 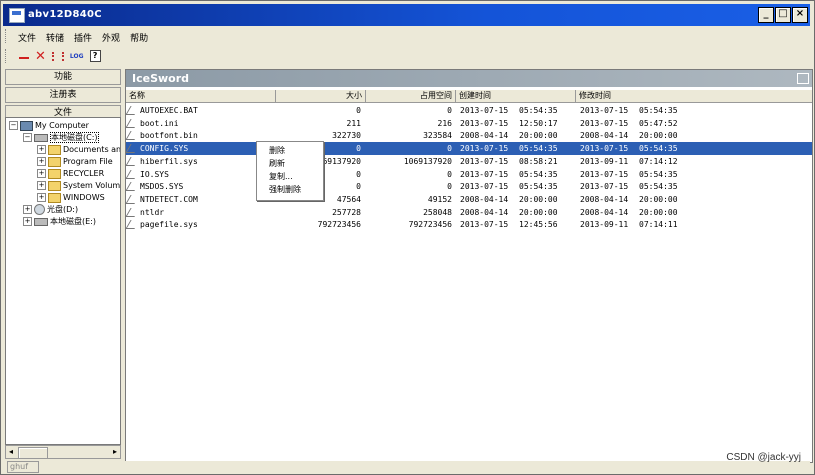 What do you see at coordinates (694, 96) in the screenshot?
I see `column-modified: 修改时间` at bounding box center [694, 96].